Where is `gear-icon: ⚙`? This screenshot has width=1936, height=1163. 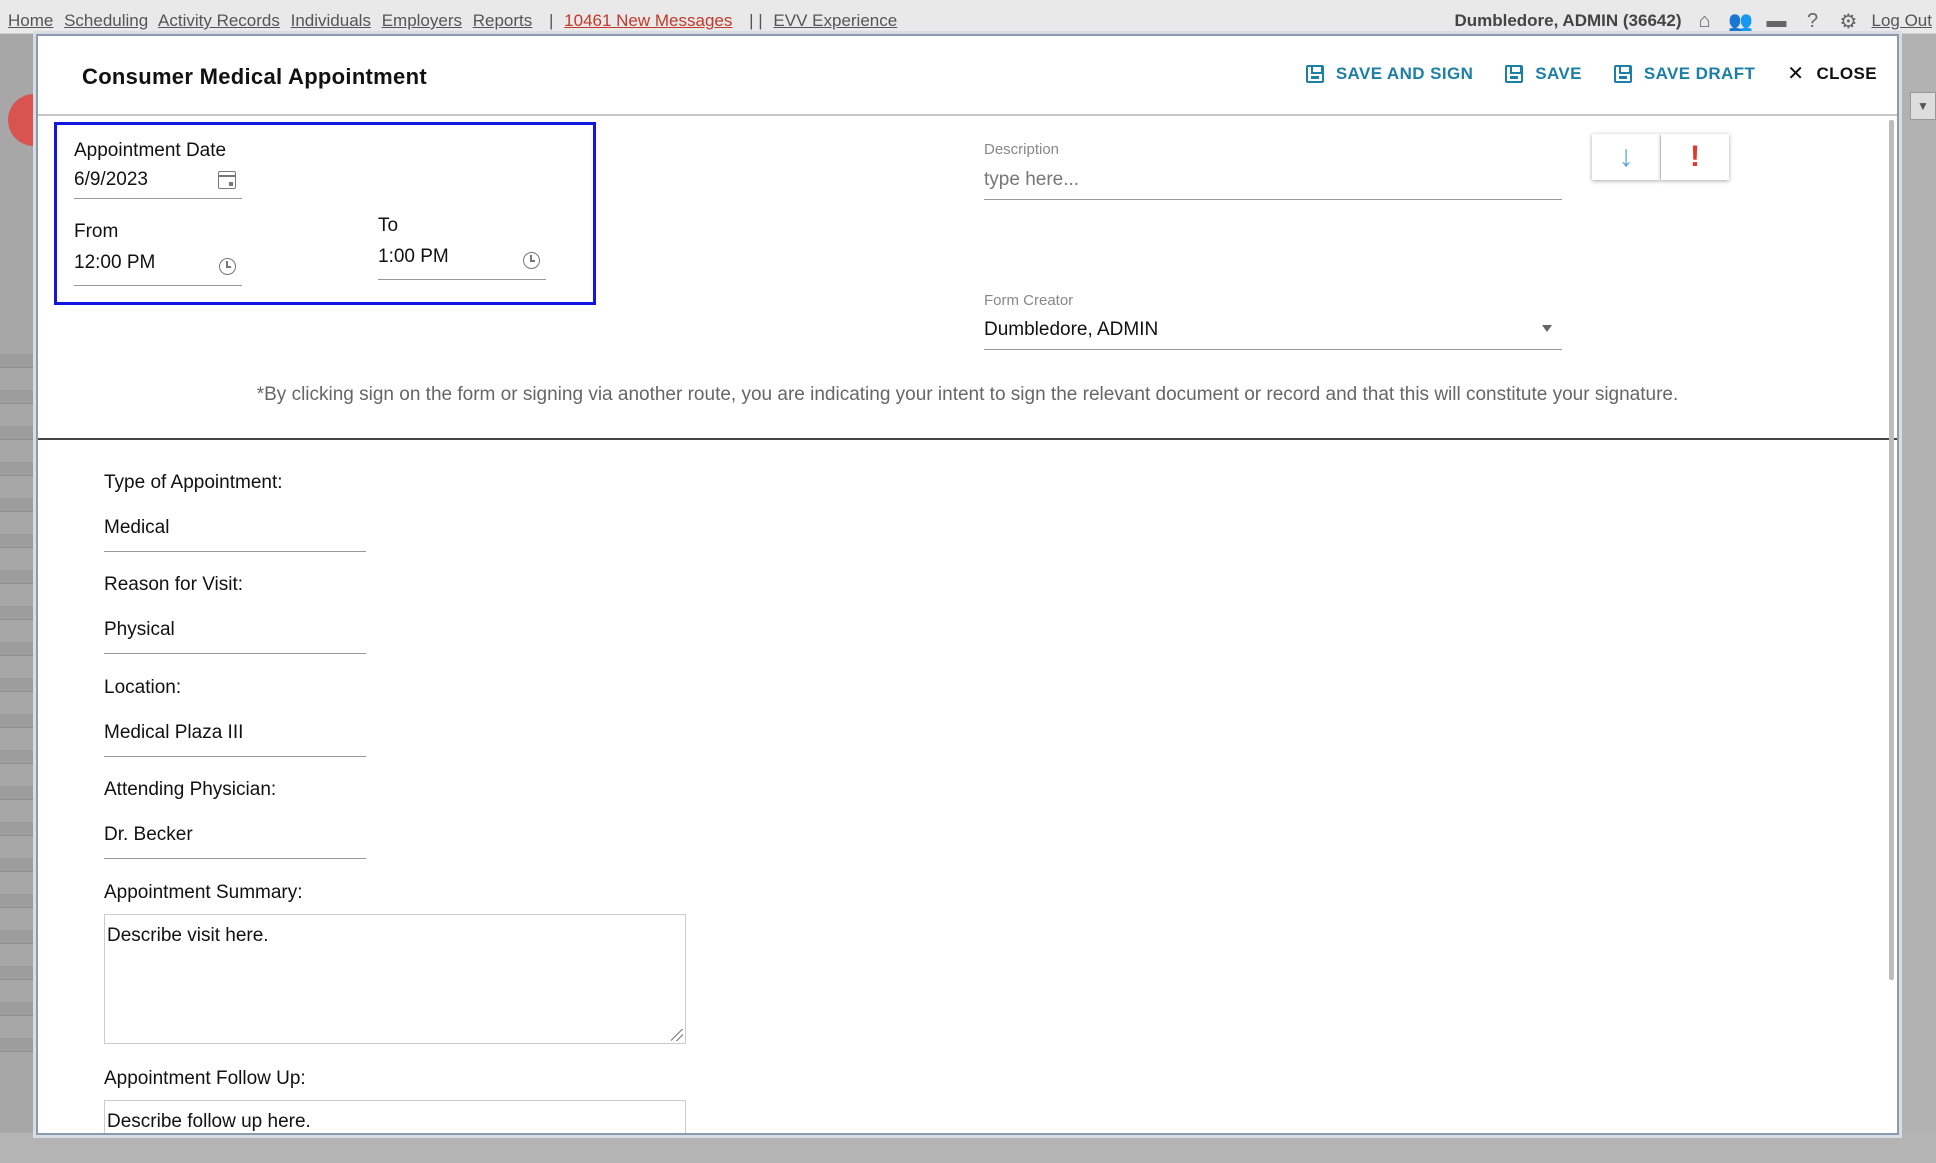 gear-icon: ⚙ is located at coordinates (1849, 21).